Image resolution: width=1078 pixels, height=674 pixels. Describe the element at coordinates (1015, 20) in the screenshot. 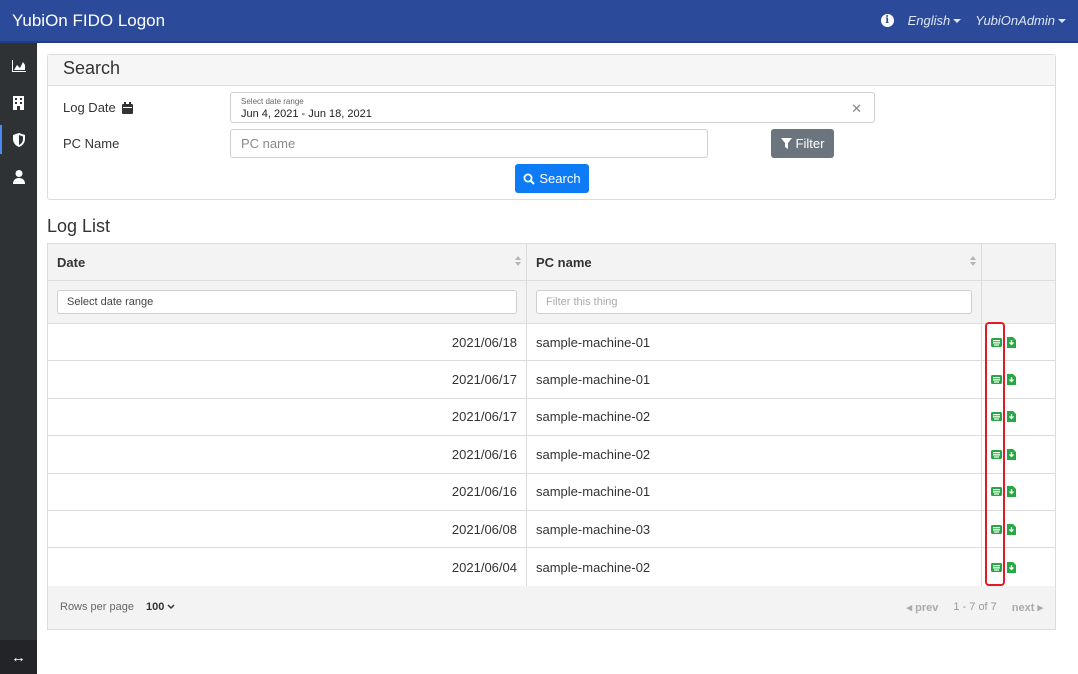

I see `user-label: YubiOnAdmin` at that location.